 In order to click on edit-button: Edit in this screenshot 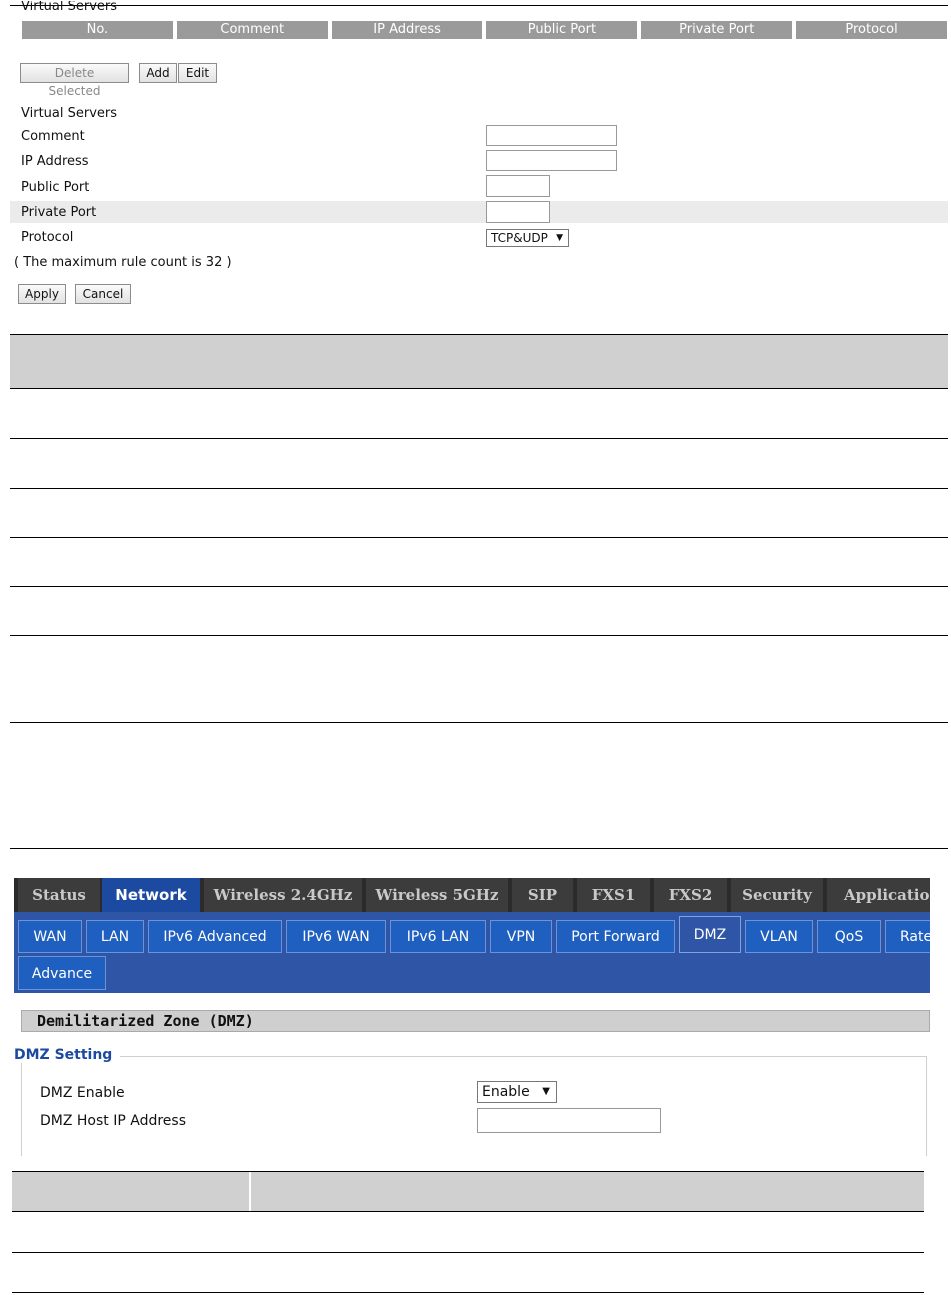, I will do `click(197, 73)`.